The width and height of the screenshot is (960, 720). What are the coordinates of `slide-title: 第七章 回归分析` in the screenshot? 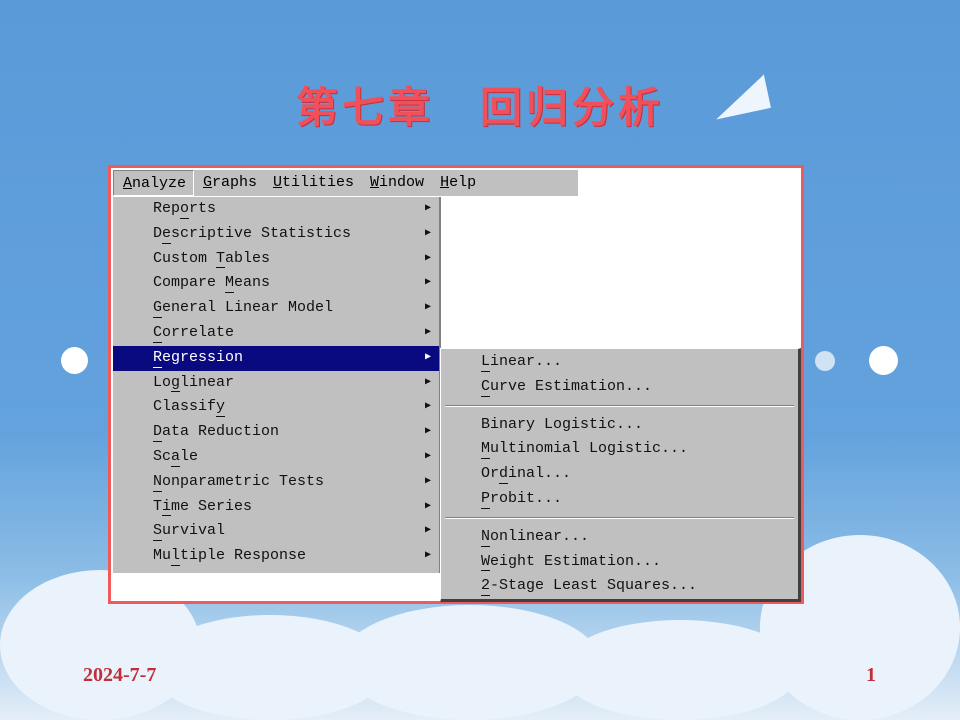 It's located at (479, 107).